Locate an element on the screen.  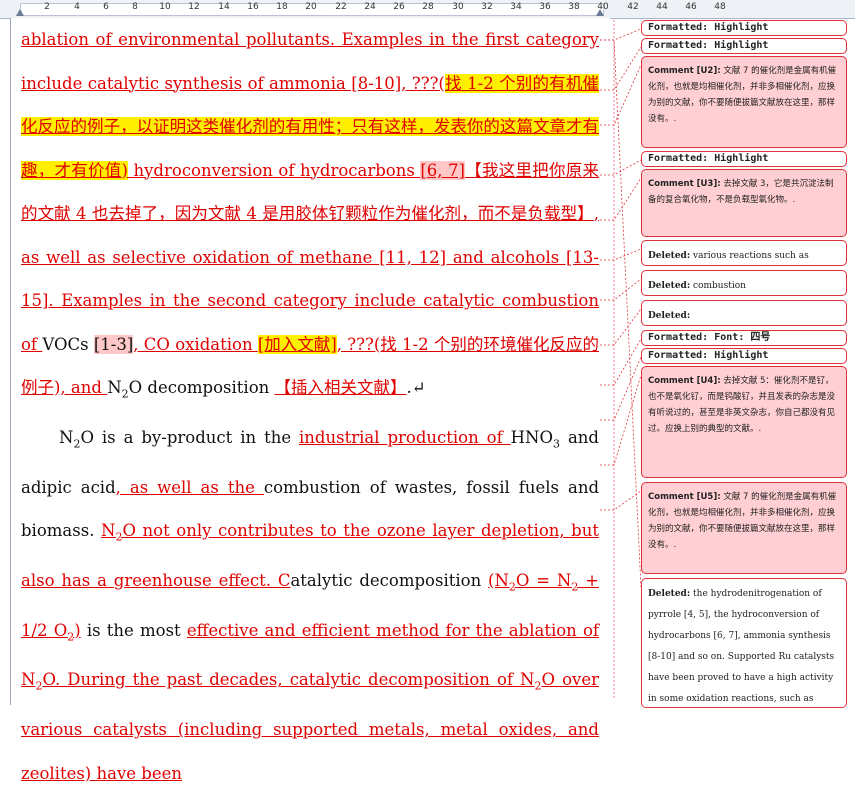
ruler-tick-label: 6 is located at coordinates (106, 7).